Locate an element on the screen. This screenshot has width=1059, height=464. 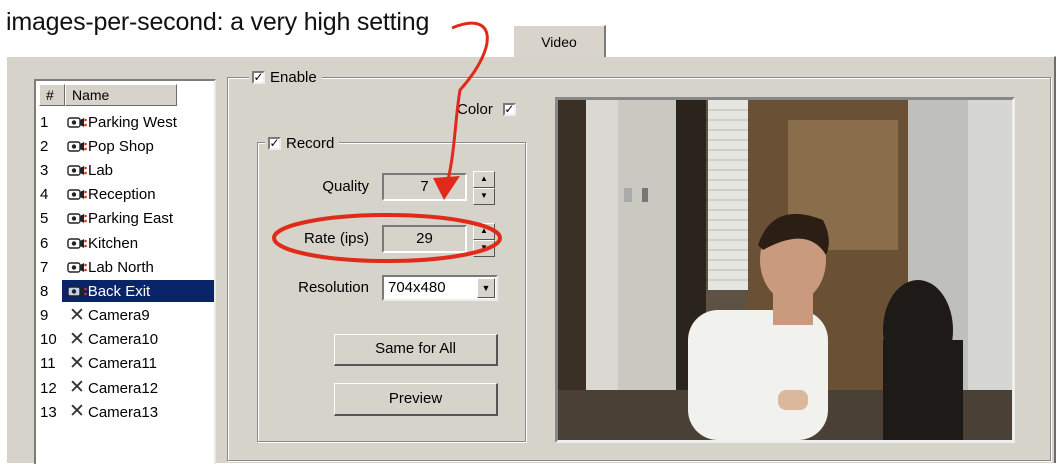
color-checkbox-row: Color ✓ is located at coordinates (486, 109).